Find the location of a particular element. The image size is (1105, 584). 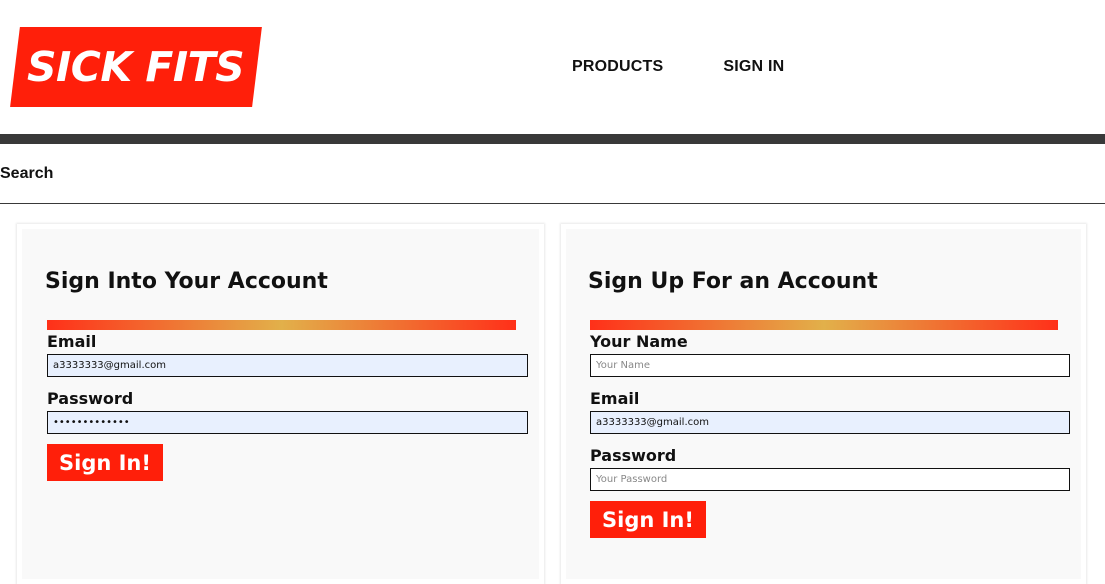

signin-gradient-bar is located at coordinates (281, 325).